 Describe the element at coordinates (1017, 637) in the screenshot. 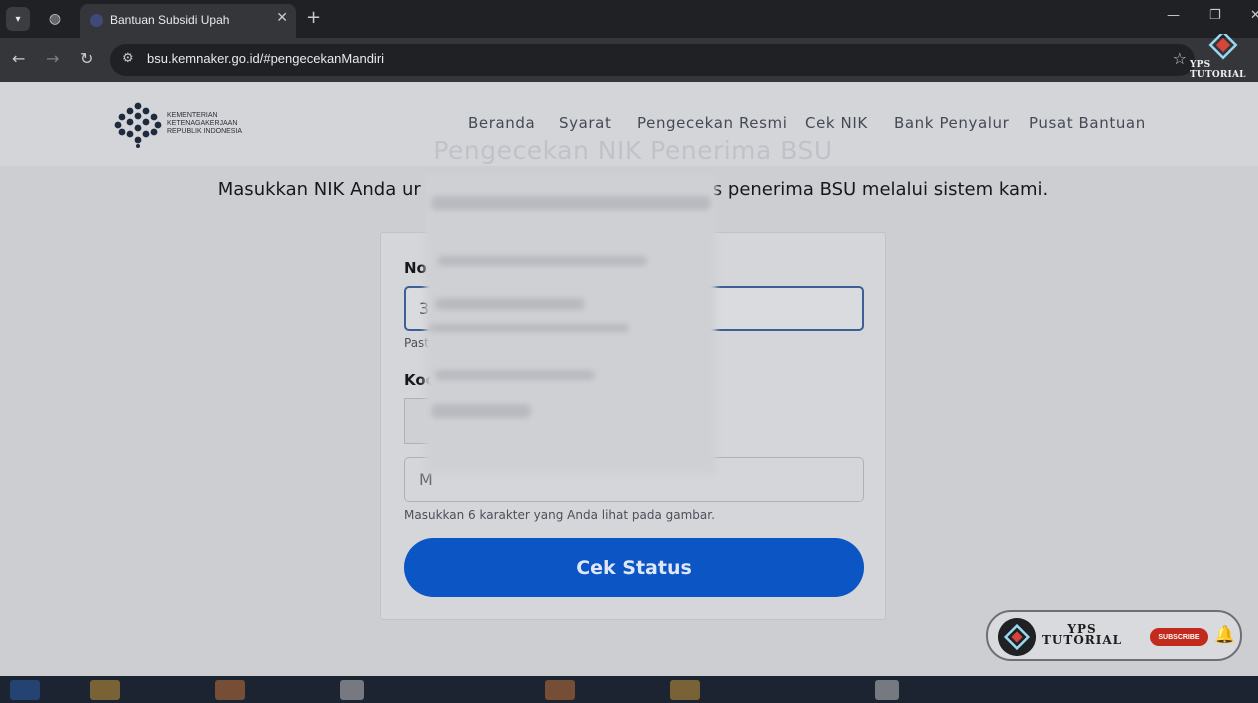

I see `yps-logo-icon` at that location.